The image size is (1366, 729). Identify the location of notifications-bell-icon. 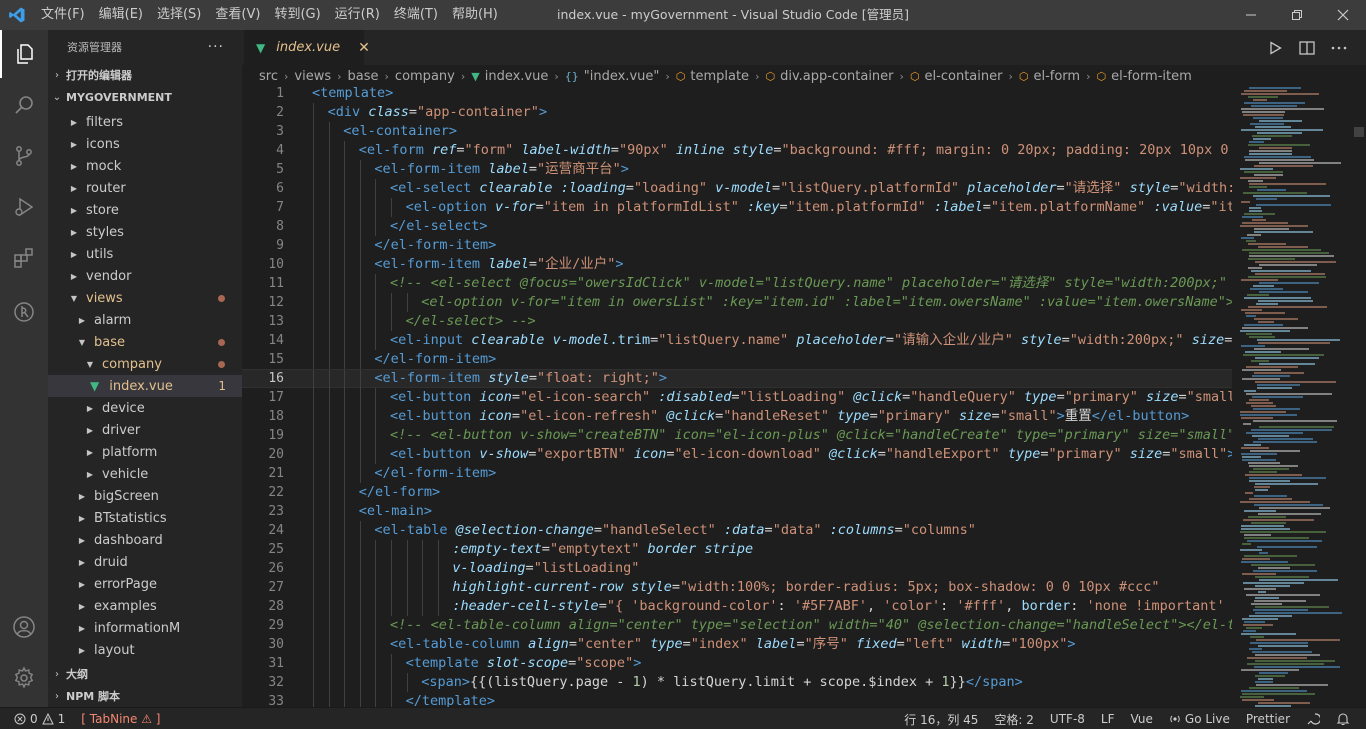
(1343, 719).